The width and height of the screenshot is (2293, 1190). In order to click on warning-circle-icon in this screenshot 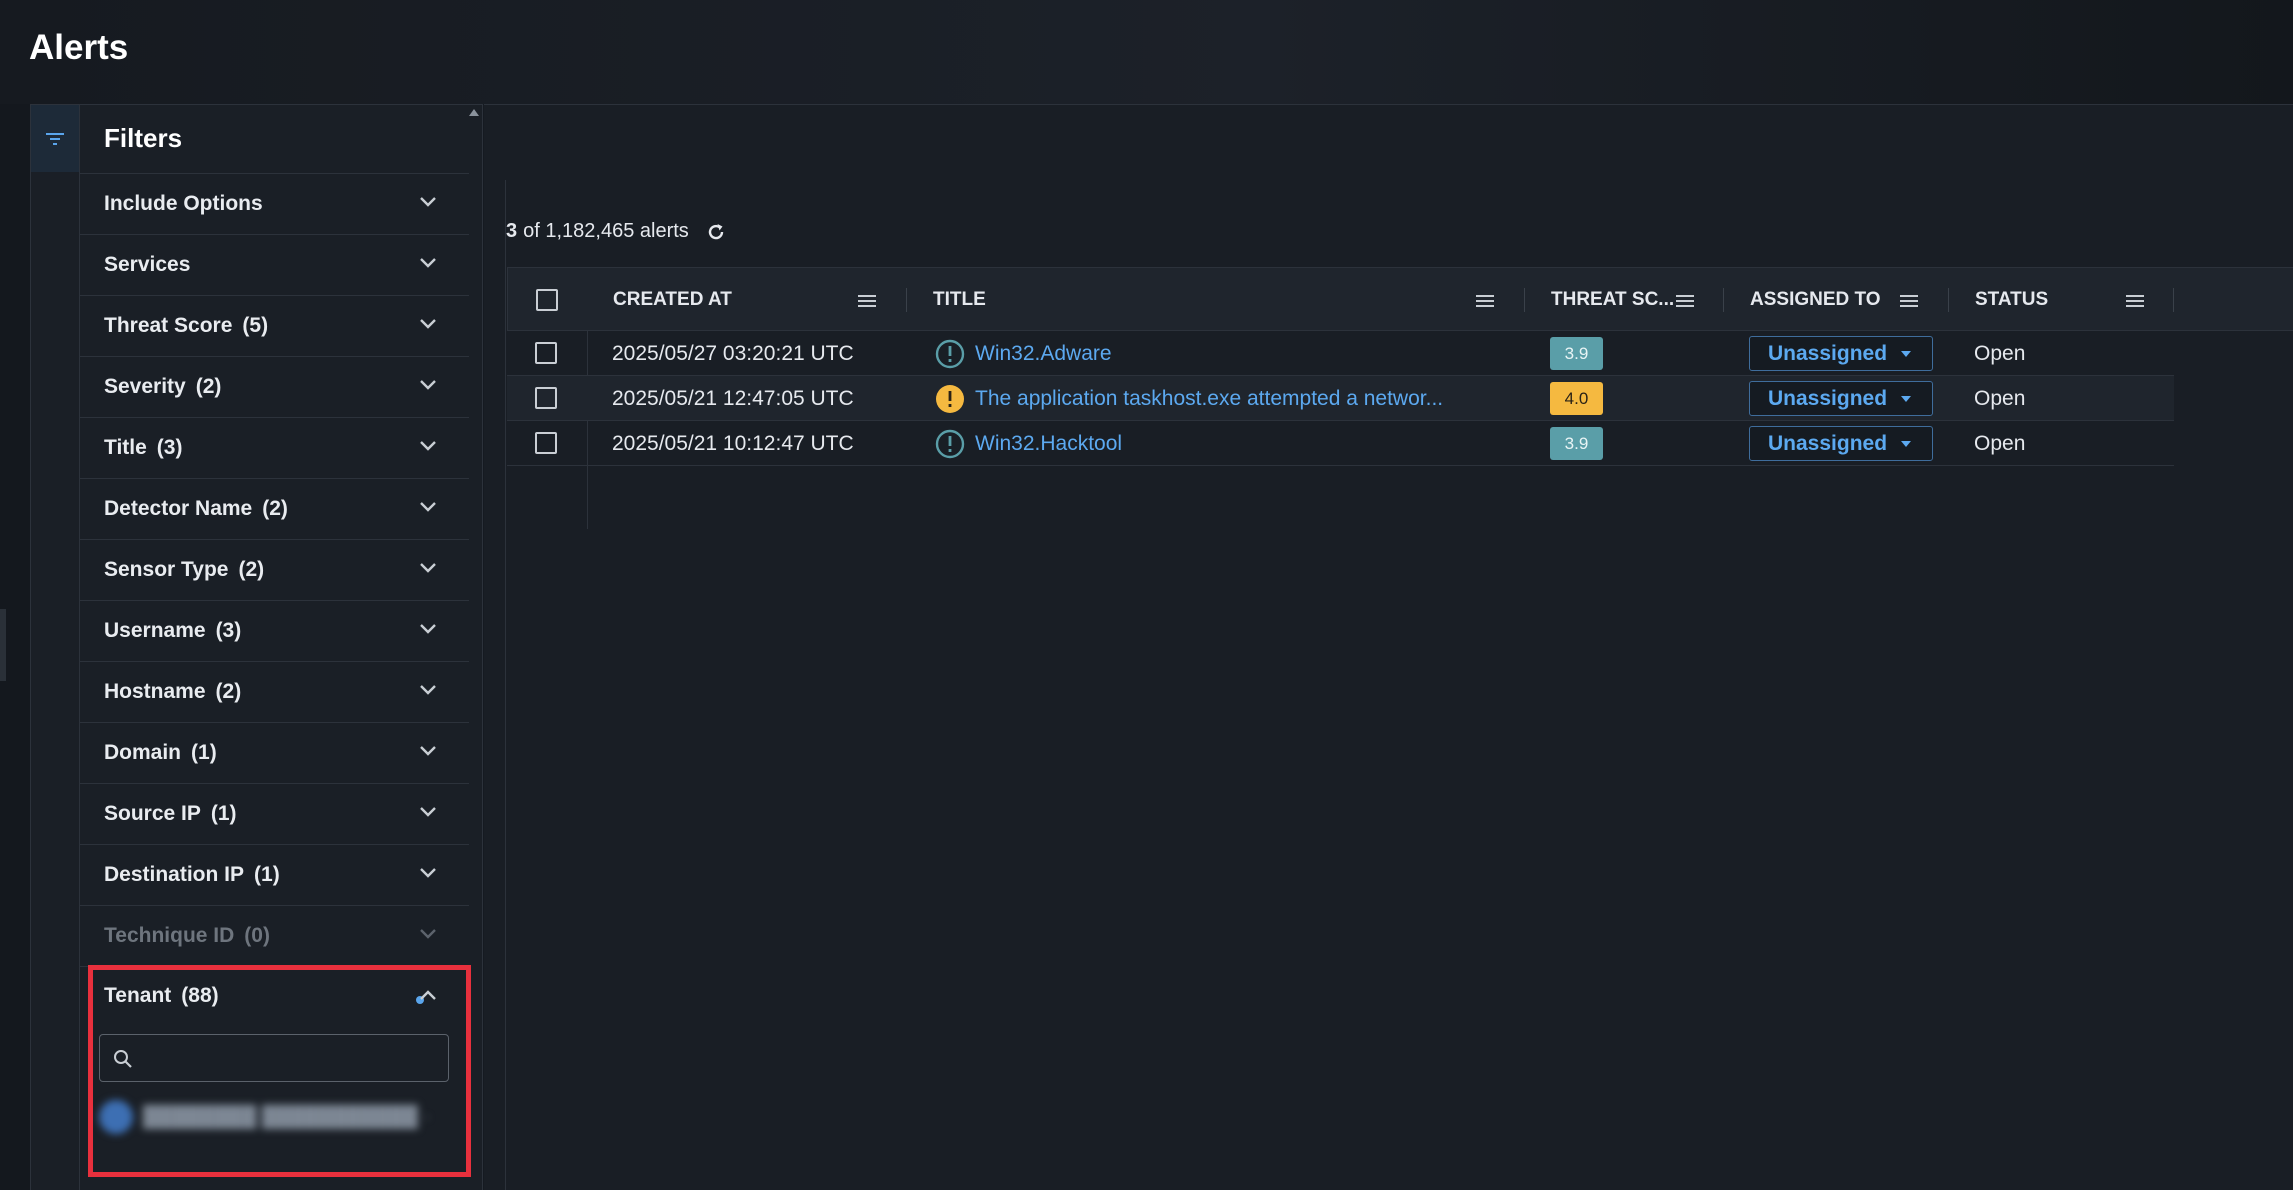, I will do `click(950, 398)`.